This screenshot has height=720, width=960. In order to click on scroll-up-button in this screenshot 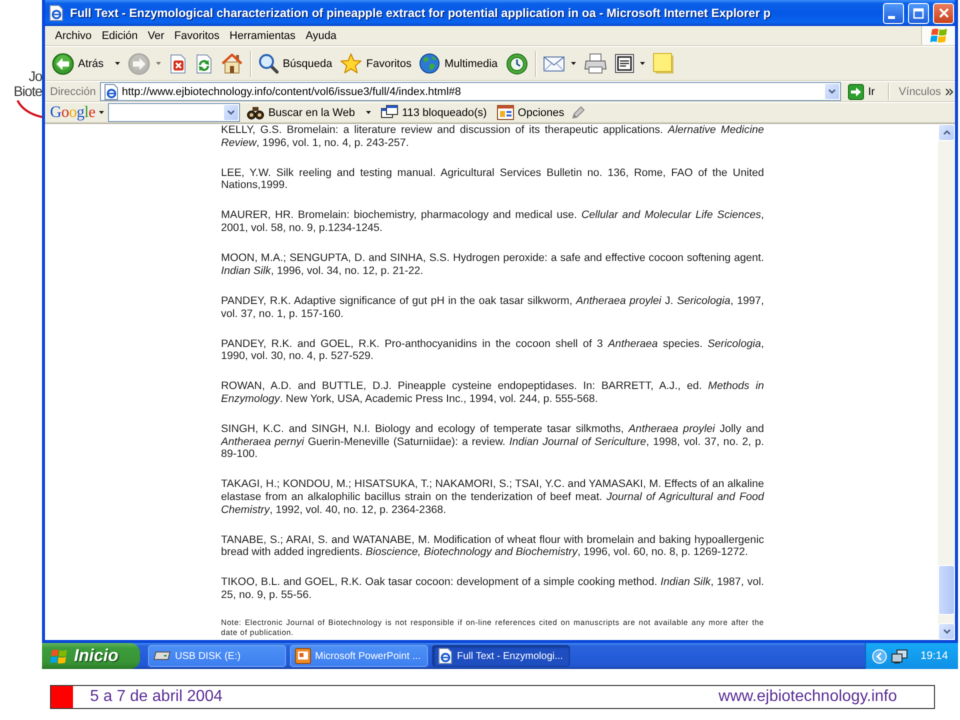, I will do `click(946, 132)`.